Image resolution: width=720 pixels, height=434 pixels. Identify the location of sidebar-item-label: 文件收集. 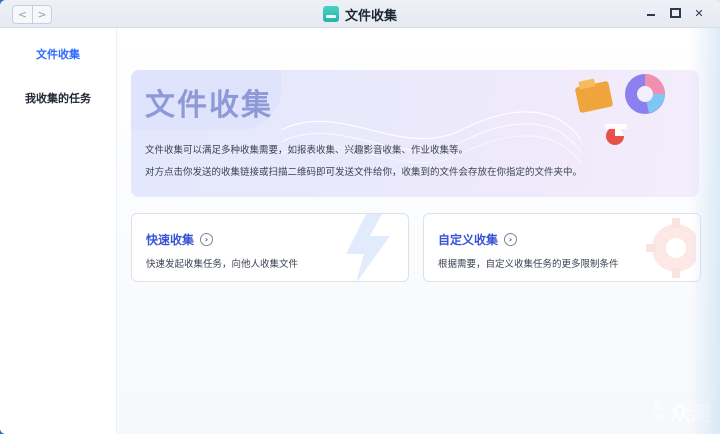
(58, 54).